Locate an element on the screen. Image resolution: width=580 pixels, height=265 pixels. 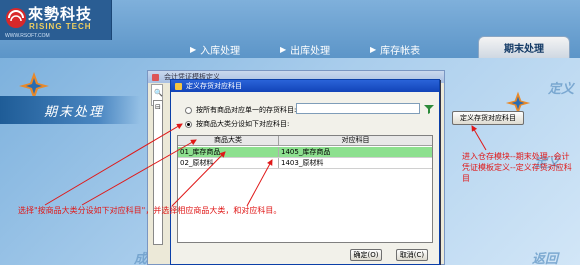
option-label: 按所有商品对应单一的存货科目: is located at coordinates (246, 110).